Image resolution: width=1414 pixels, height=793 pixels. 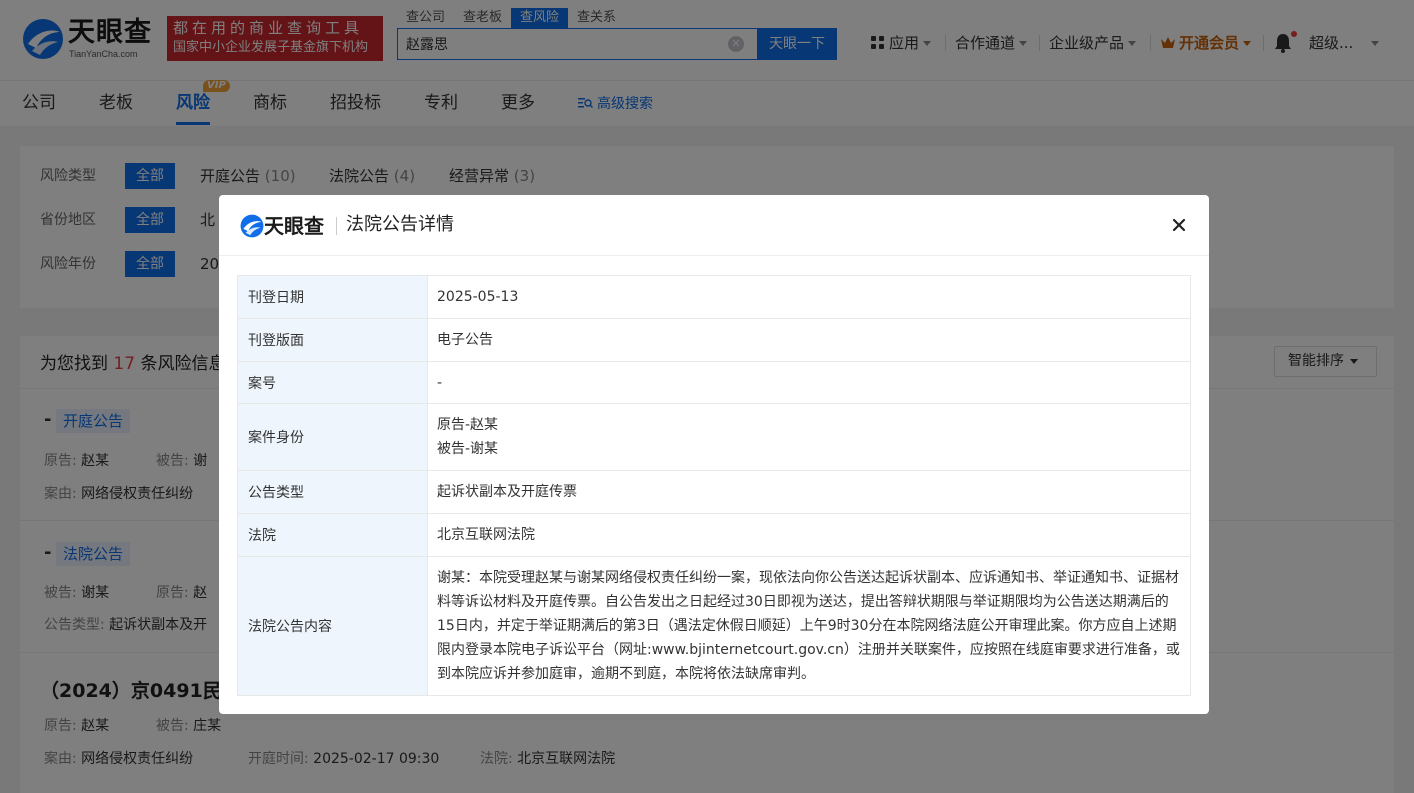 What do you see at coordinates (332, 492) in the screenshot?
I see `field-label: 公告类型` at bounding box center [332, 492].